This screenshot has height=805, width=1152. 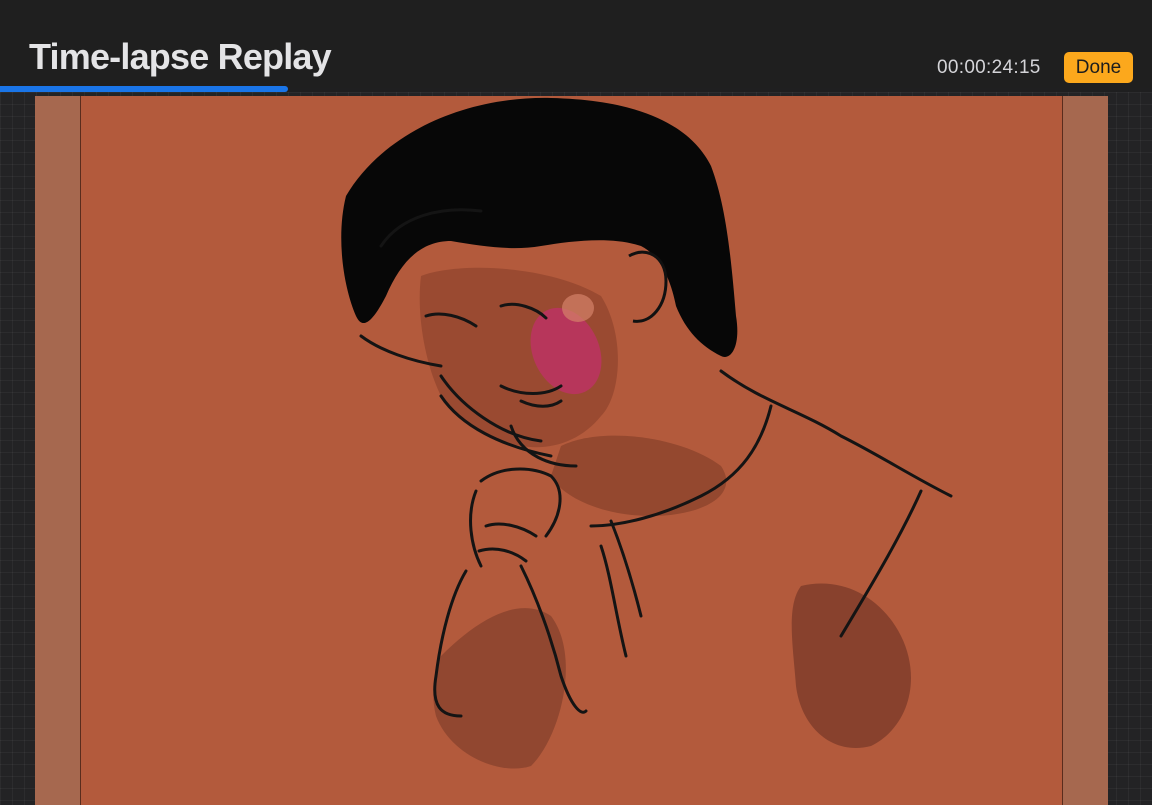 I want to click on page-title: Time-lapse Replay, so click(x=180, y=56).